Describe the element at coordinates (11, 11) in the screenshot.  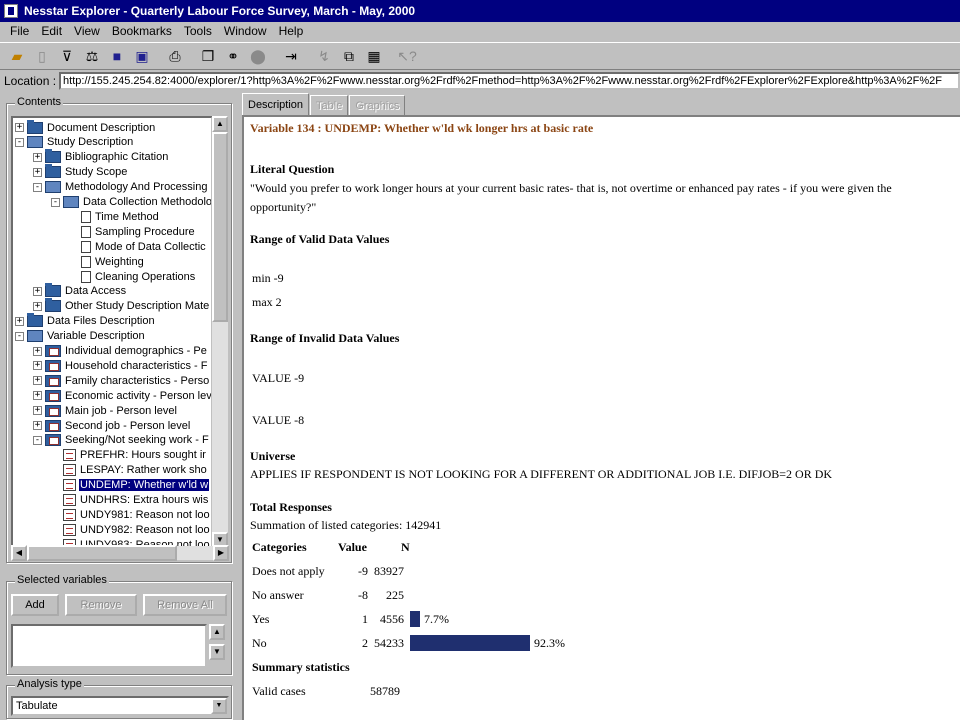
I see `app-icon` at that location.